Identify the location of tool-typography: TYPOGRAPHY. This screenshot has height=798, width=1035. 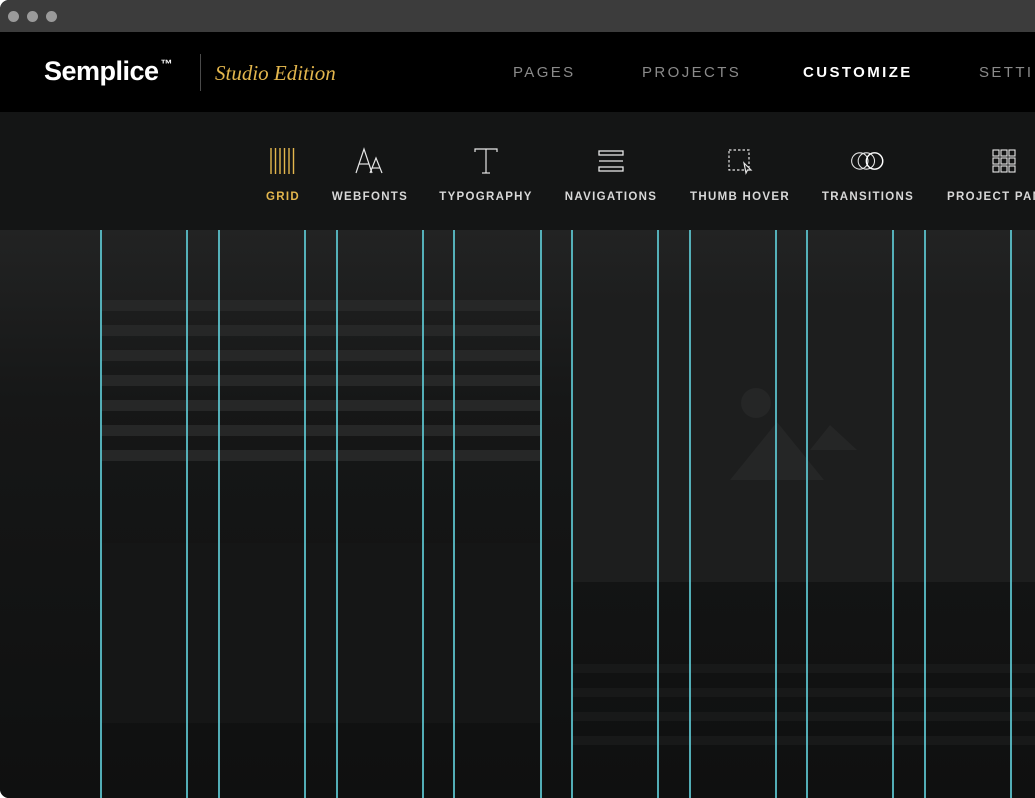
(486, 171).